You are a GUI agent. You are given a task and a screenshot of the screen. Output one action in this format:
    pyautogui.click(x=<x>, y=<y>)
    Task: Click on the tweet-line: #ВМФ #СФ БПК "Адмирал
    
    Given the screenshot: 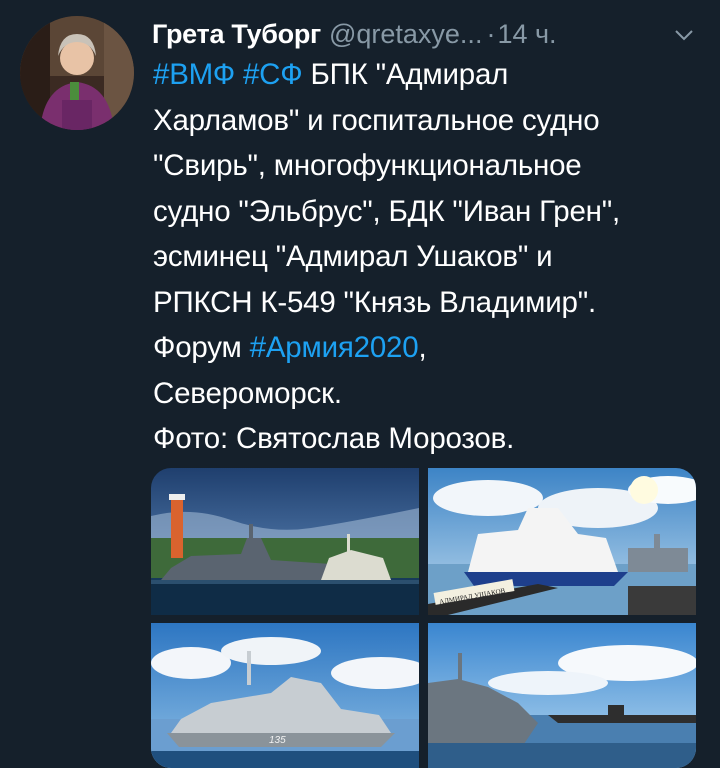 What is the action you would take?
    pyautogui.click(x=433, y=75)
    